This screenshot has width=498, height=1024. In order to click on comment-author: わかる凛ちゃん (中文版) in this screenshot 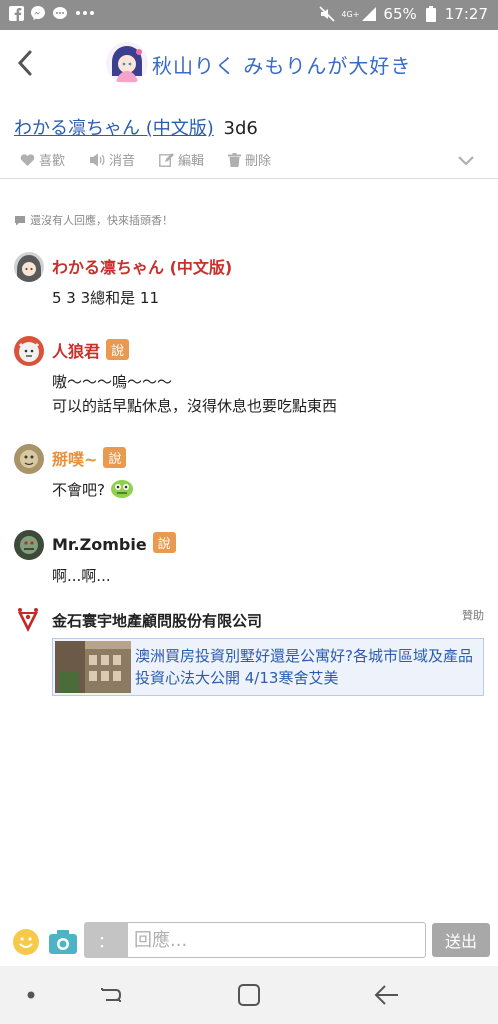, I will do `click(142, 266)`.